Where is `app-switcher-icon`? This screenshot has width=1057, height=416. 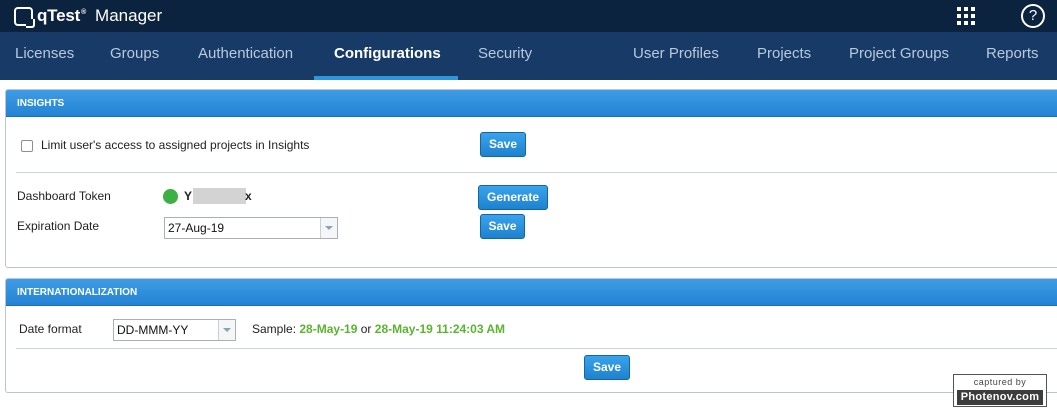
app-switcher-icon is located at coordinates (966, 16).